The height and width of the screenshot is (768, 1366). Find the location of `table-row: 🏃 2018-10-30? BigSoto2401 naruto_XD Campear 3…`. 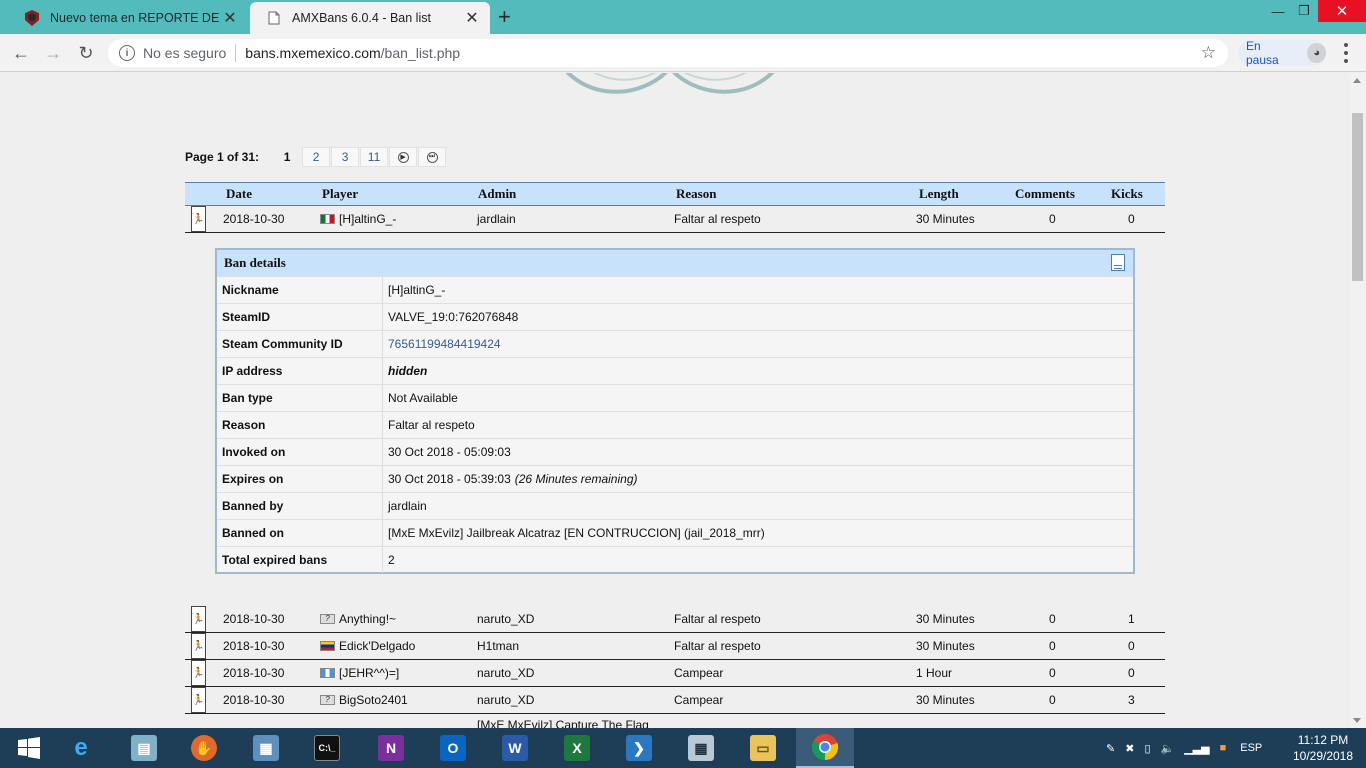

table-row: 🏃 2018-10-30? BigSoto2401 naruto_XD Campear 3… is located at coordinates (675, 700).